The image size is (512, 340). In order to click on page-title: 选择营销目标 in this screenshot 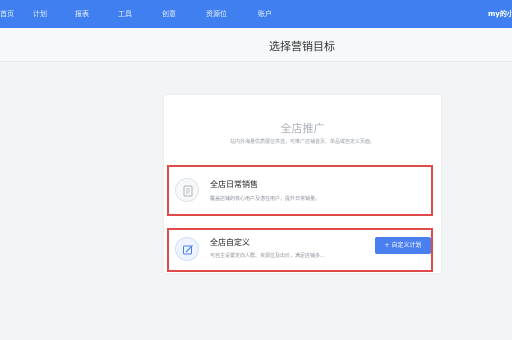, I will do `click(302, 46)`.